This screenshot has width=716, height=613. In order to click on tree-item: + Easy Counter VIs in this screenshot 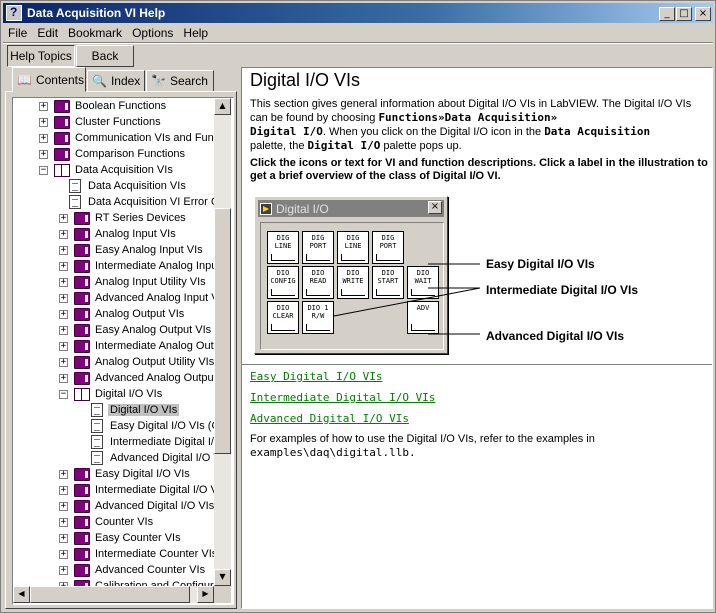, I will do `click(121, 538)`.